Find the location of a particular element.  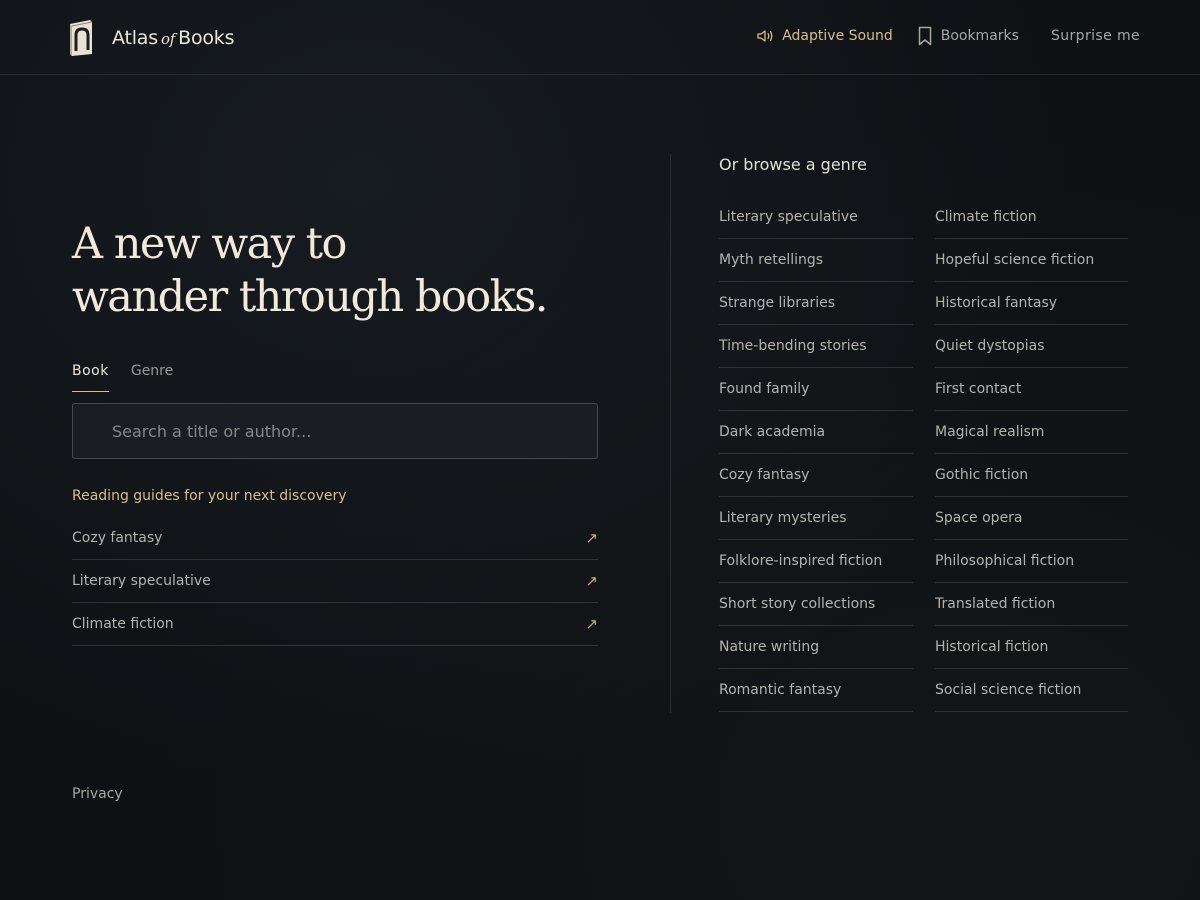

guide-item-label: Literary speculative is located at coordinates (141, 581).